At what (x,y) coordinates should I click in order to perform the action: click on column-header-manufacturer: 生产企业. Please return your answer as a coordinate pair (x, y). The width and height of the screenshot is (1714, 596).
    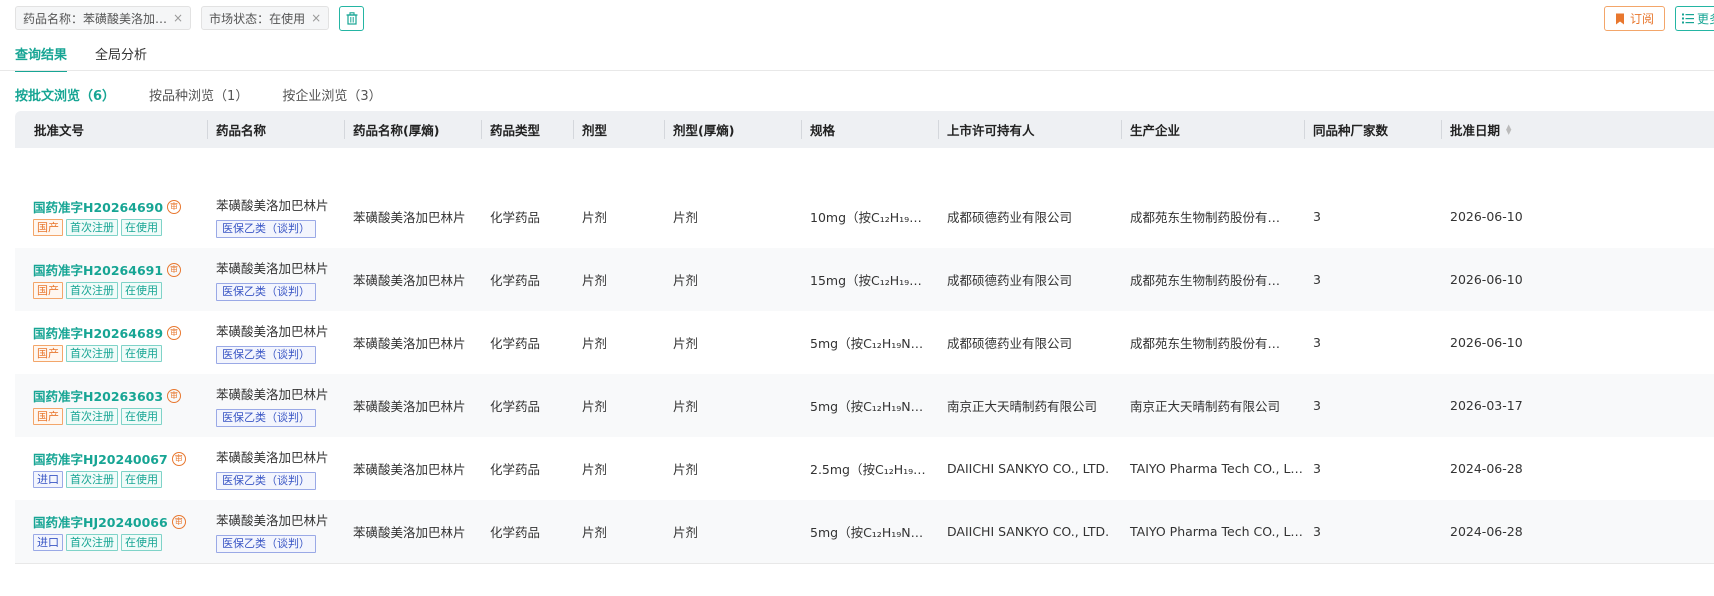
    Looking at the image, I should click on (1151, 129).